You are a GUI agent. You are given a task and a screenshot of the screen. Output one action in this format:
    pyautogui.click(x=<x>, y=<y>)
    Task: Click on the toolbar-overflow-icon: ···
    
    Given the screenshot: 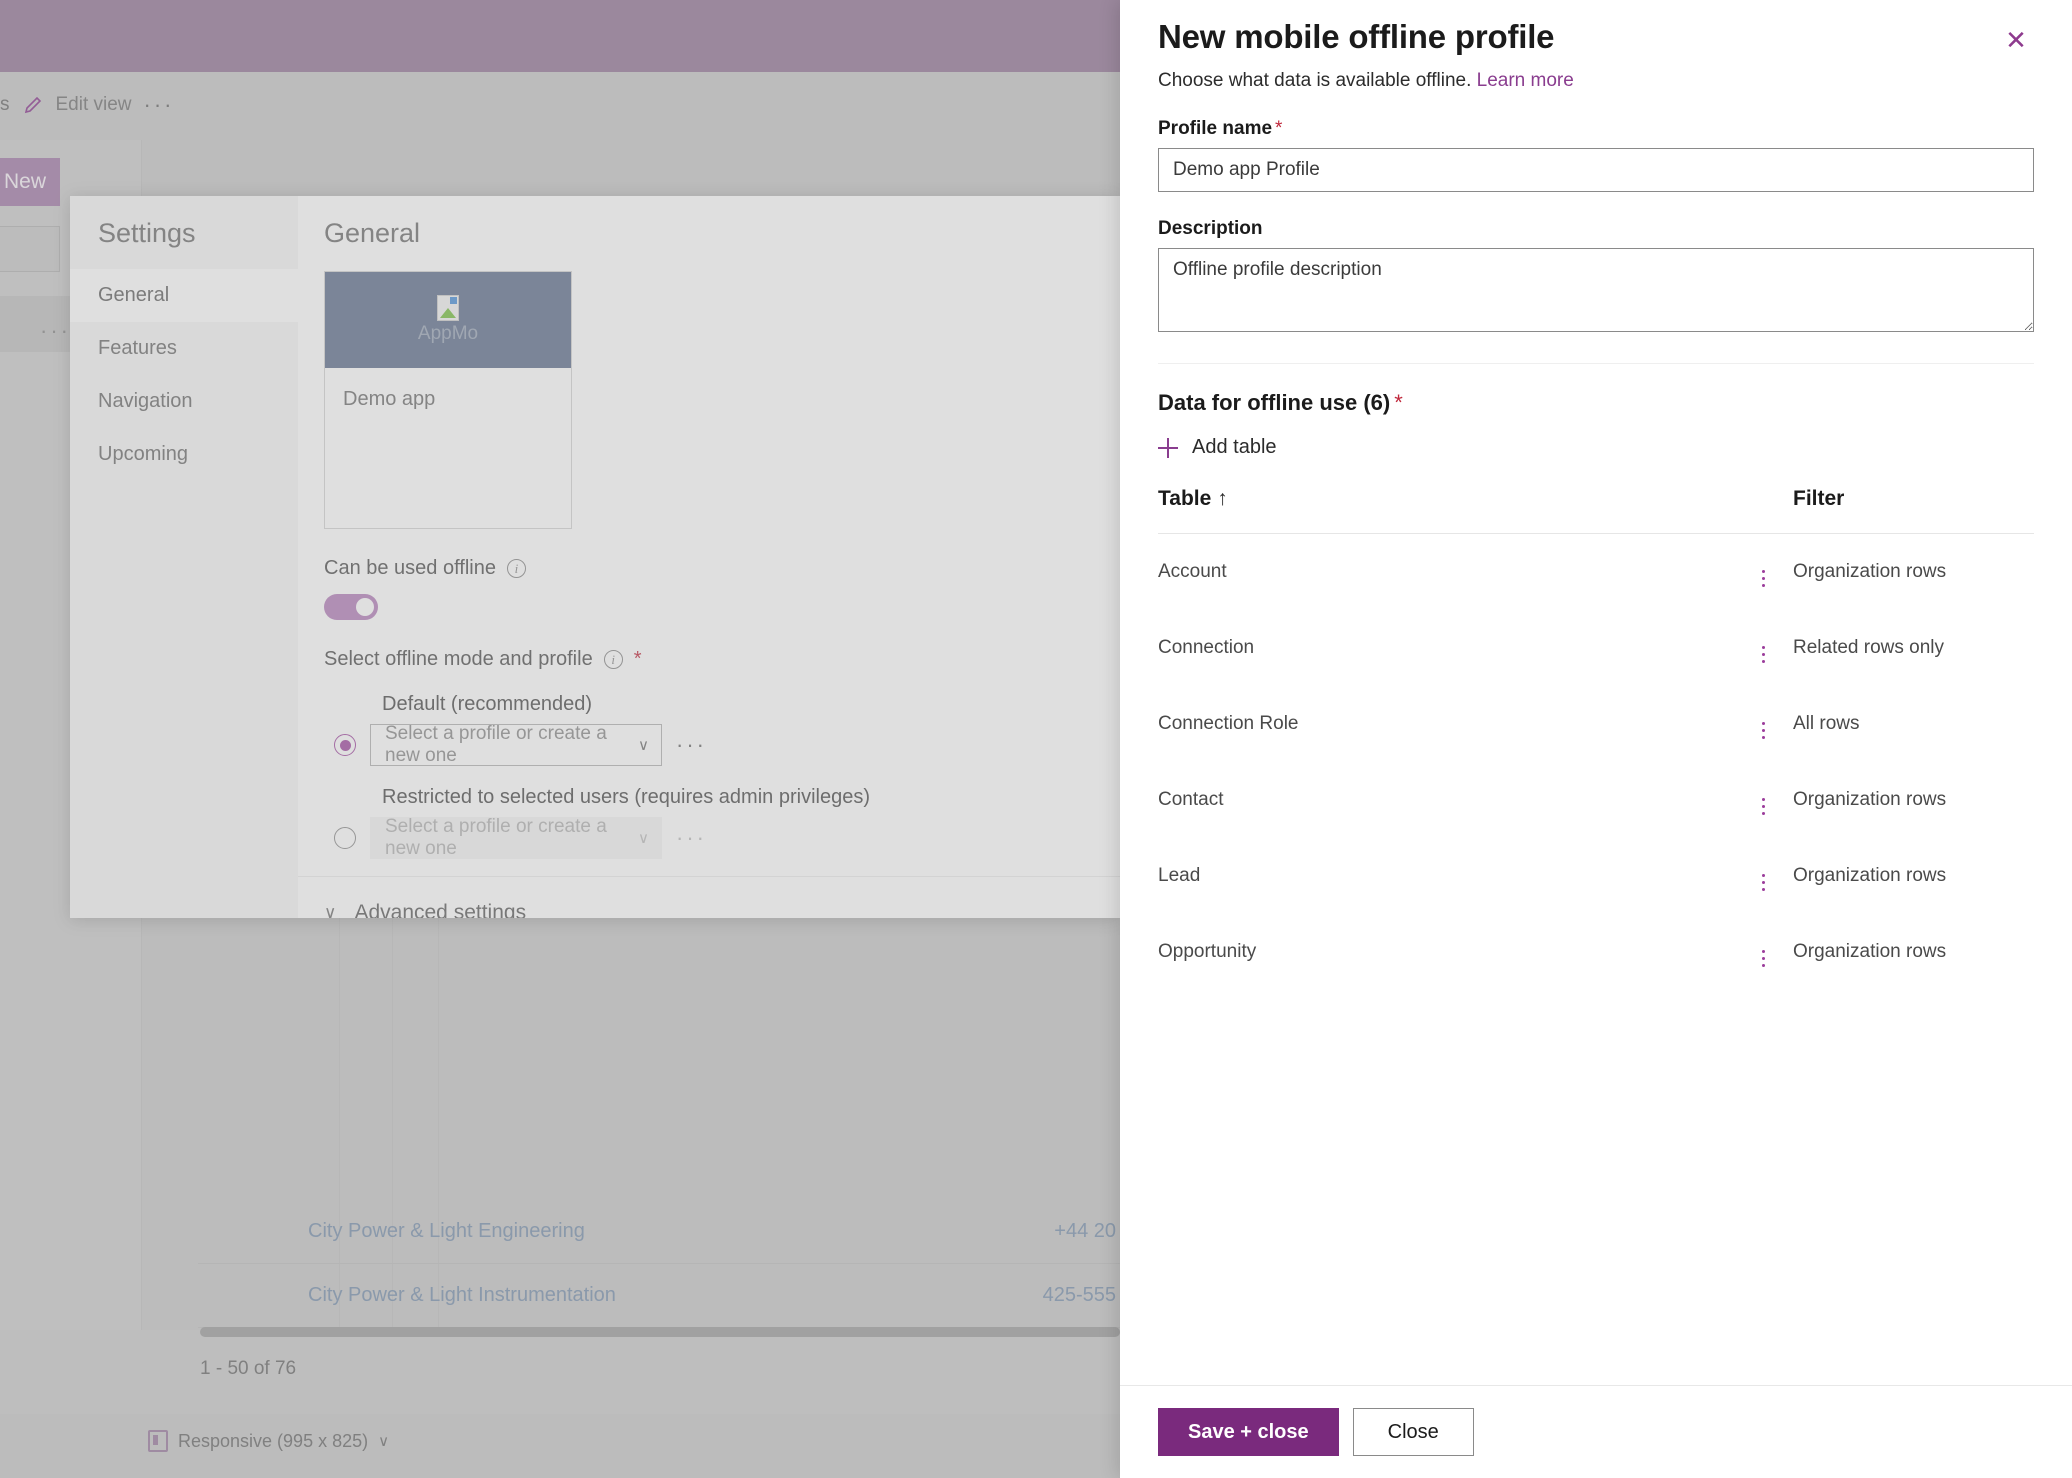 What is the action you would take?
    pyautogui.click(x=159, y=105)
    